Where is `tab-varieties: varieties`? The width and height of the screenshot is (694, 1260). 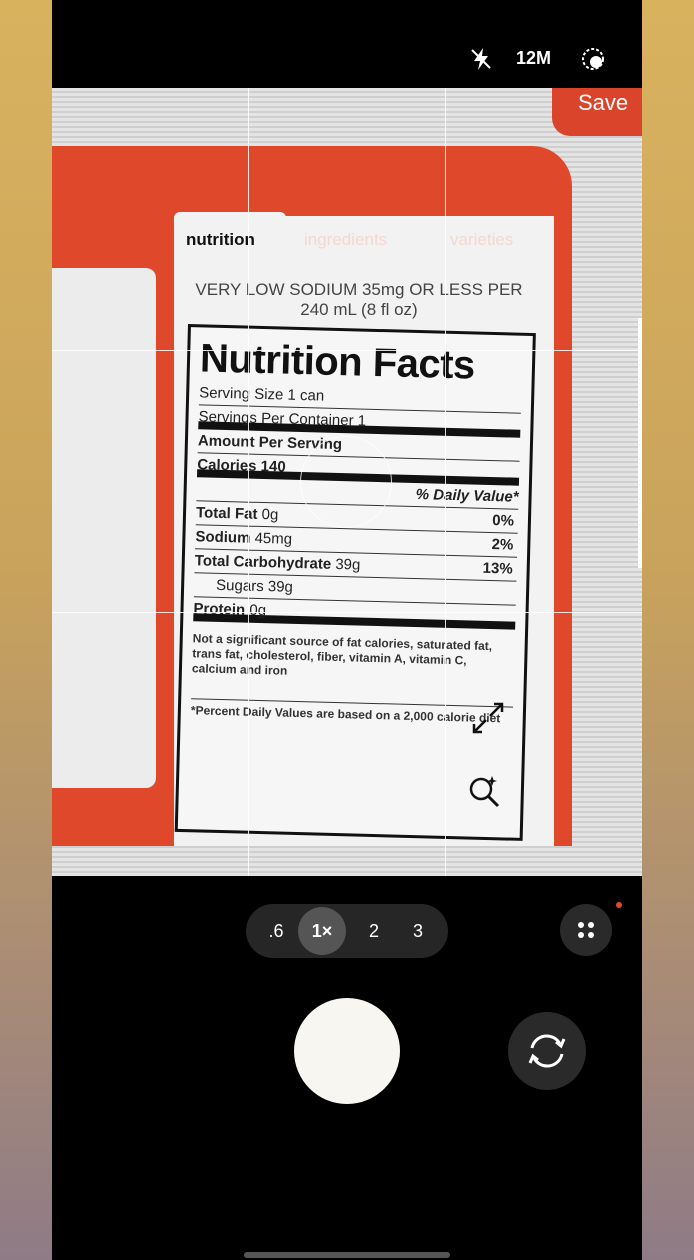
tab-varieties: varieties is located at coordinates (482, 239).